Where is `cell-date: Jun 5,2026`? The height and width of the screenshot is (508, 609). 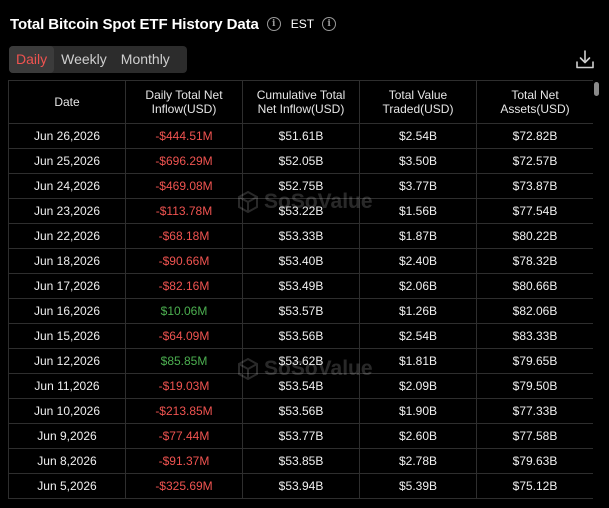 cell-date: Jun 5,2026 is located at coordinates (67, 486).